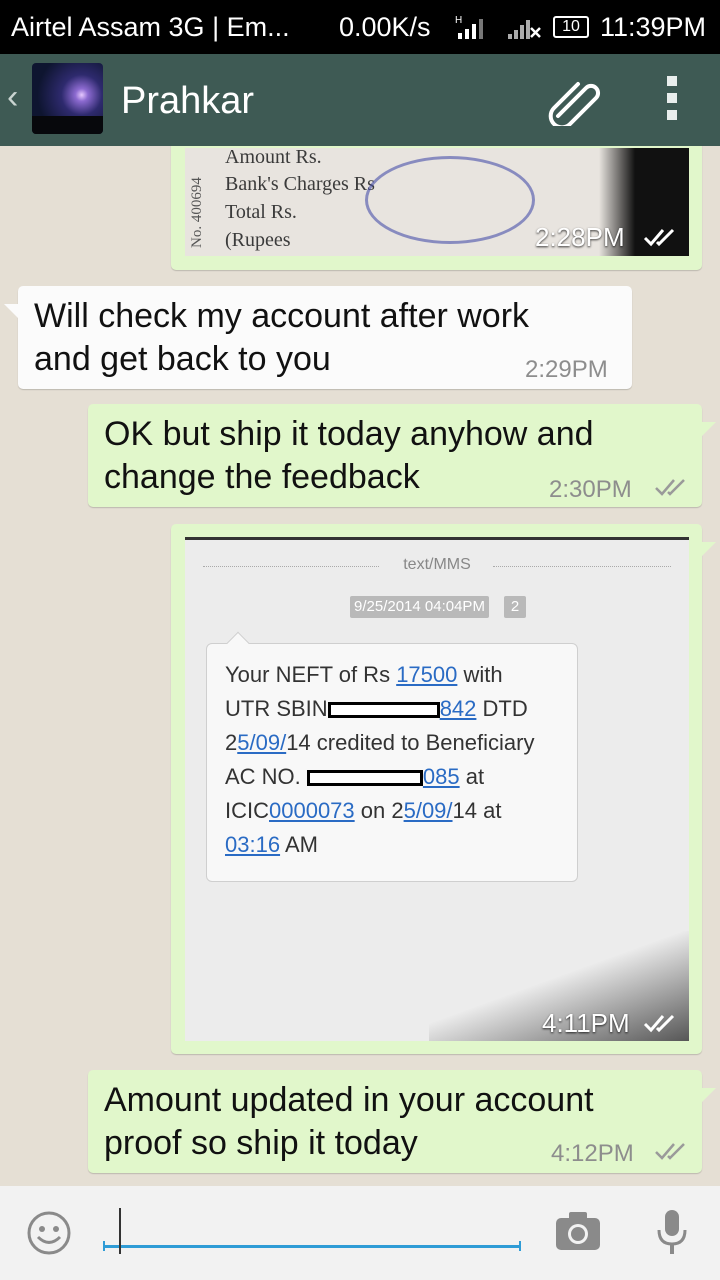 This screenshot has width=720, height=1280. I want to click on mms-date: 9/25/2014 04:04PM, so click(419, 607).